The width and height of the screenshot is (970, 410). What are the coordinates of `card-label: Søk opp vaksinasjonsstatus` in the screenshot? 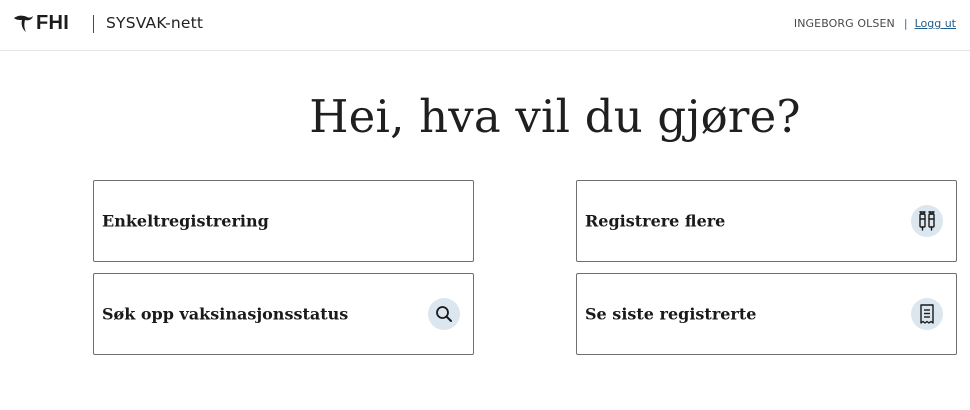 It's located at (225, 314).